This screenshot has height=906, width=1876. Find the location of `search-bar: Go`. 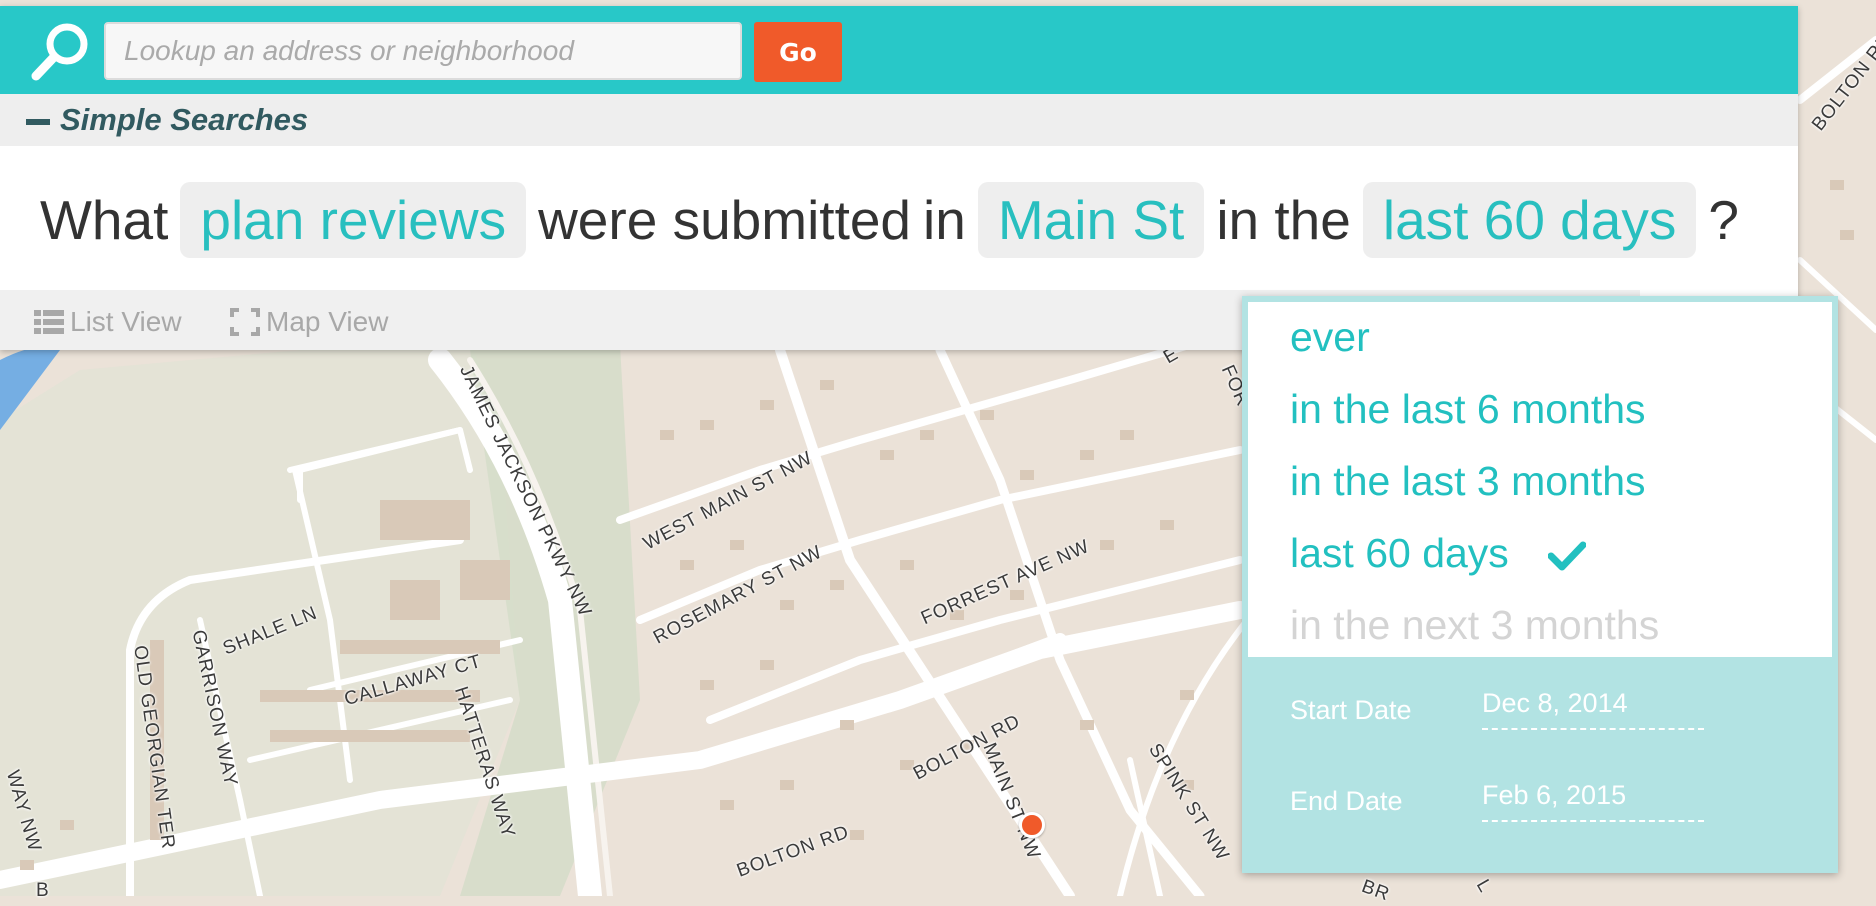

search-bar: Go is located at coordinates (899, 50).